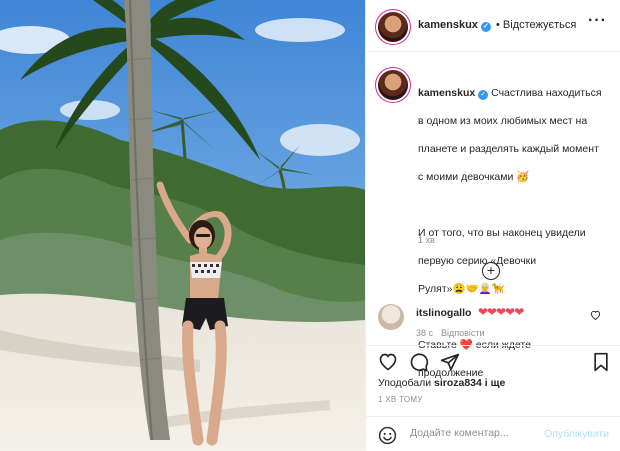 The image size is (620, 451). Describe the element at coordinates (475, 433) in the screenshot. I see `comment-input` at that location.